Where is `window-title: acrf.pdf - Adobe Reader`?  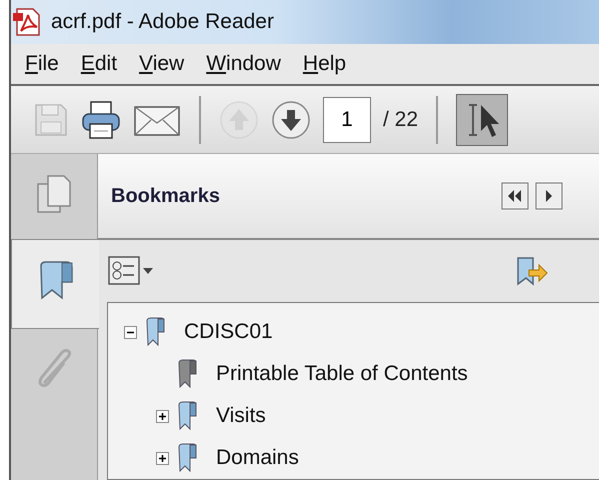 window-title: acrf.pdf - Adobe Reader is located at coordinates (162, 22).